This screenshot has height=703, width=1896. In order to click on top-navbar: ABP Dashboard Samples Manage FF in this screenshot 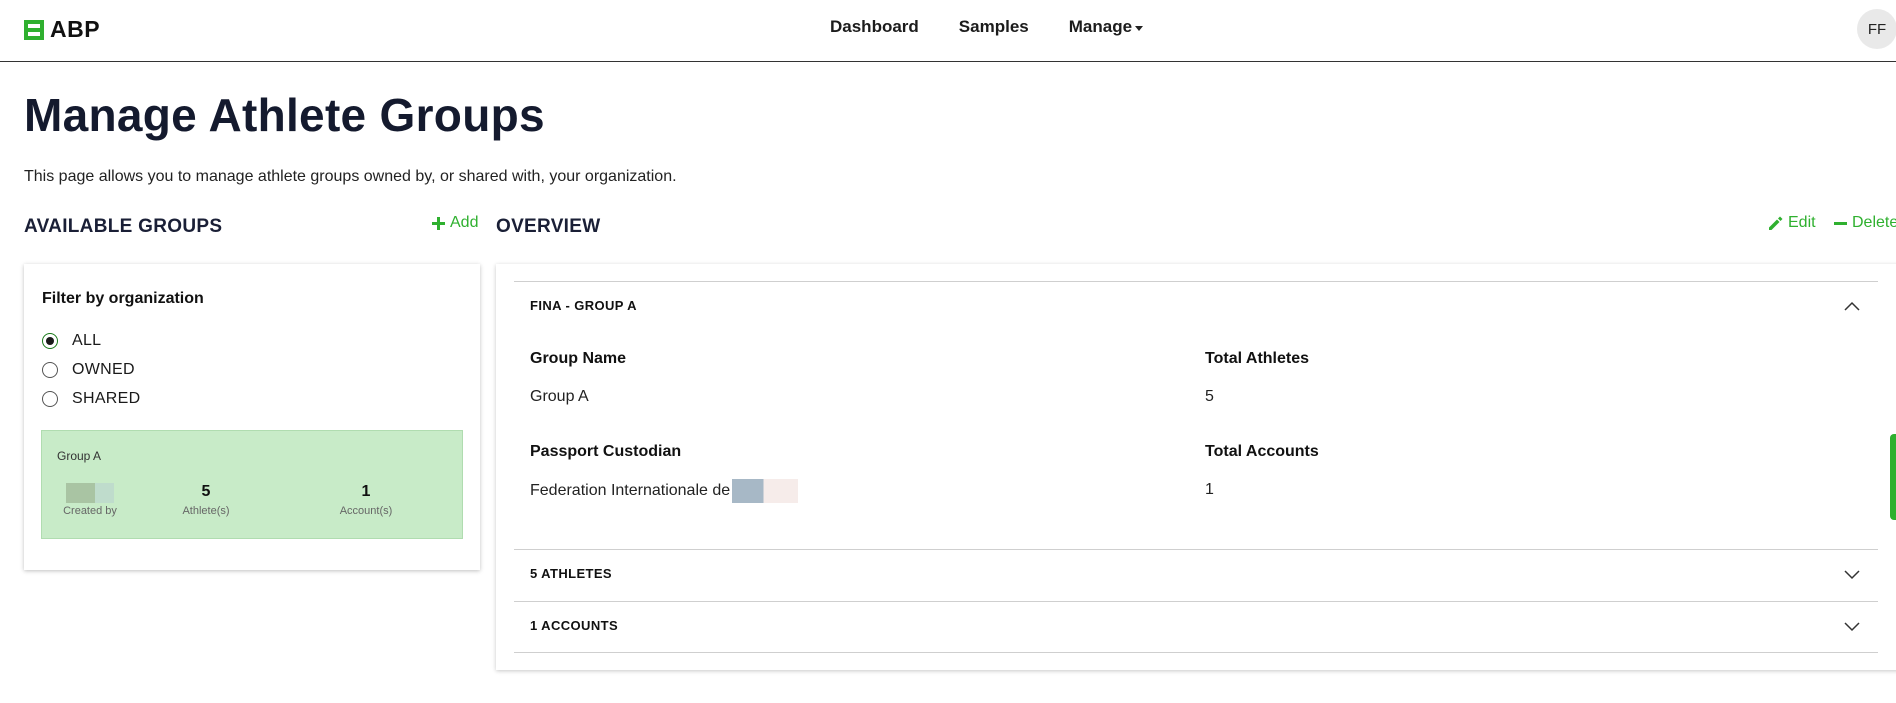, I will do `click(948, 31)`.